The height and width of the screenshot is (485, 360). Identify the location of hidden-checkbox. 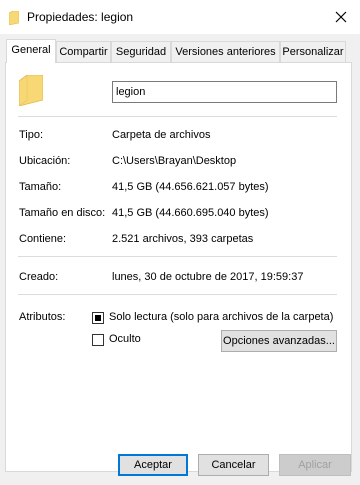
(98, 340).